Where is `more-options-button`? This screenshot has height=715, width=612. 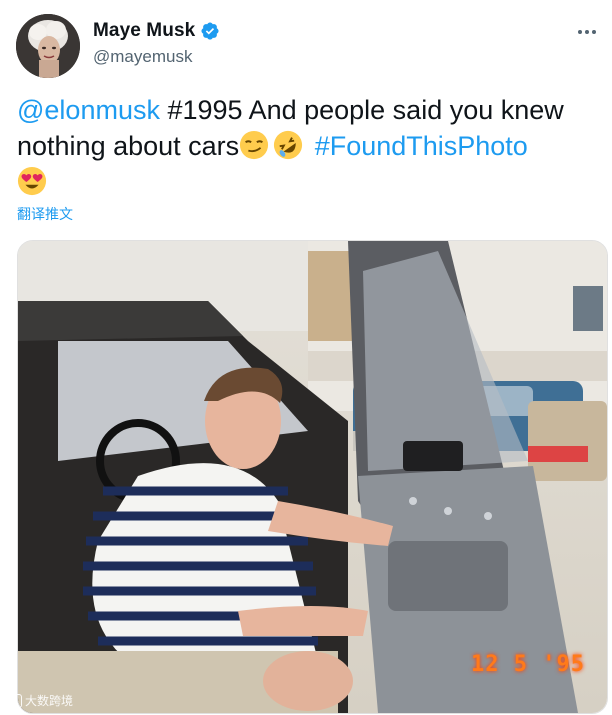
more-options-button is located at coordinates (587, 32).